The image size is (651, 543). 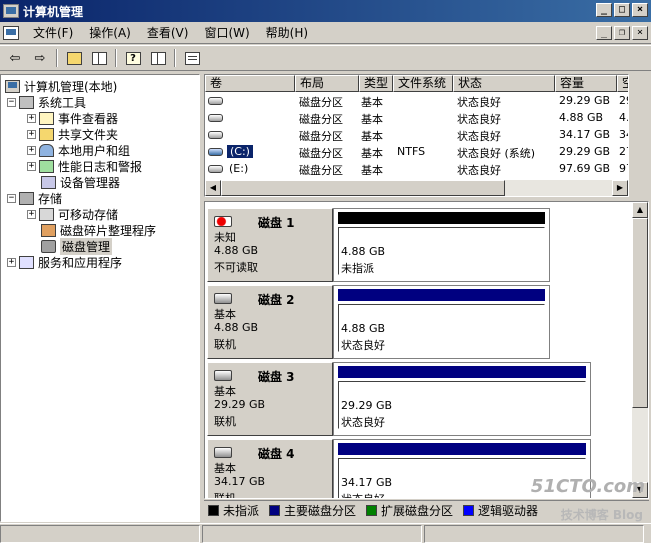 What do you see at coordinates (479, 102) in the screenshot?
I see `volume-status: 状态良好` at bounding box center [479, 102].